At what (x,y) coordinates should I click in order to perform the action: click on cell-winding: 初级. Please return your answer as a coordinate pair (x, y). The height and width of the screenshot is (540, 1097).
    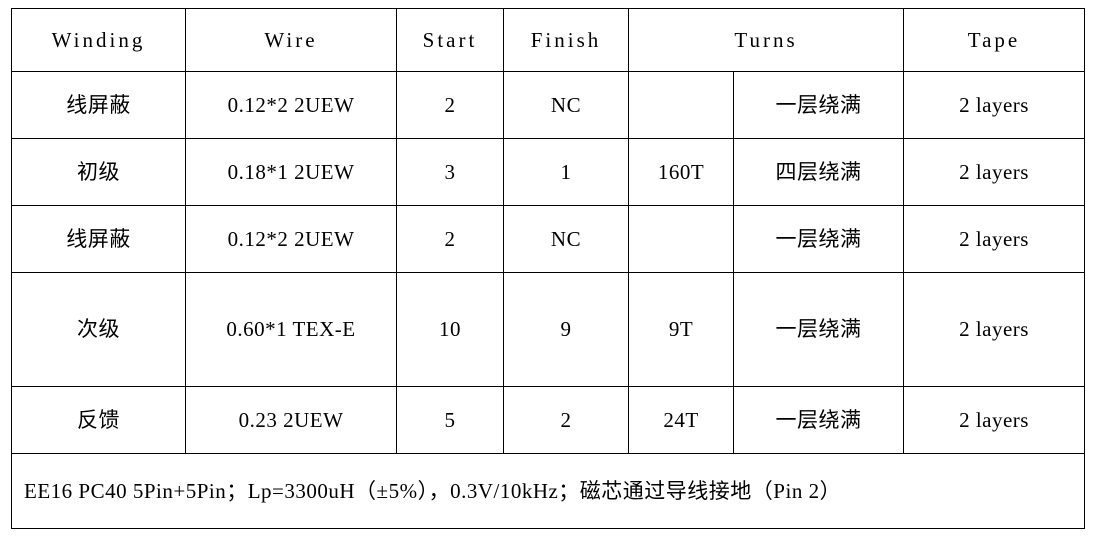
    Looking at the image, I should click on (98, 172).